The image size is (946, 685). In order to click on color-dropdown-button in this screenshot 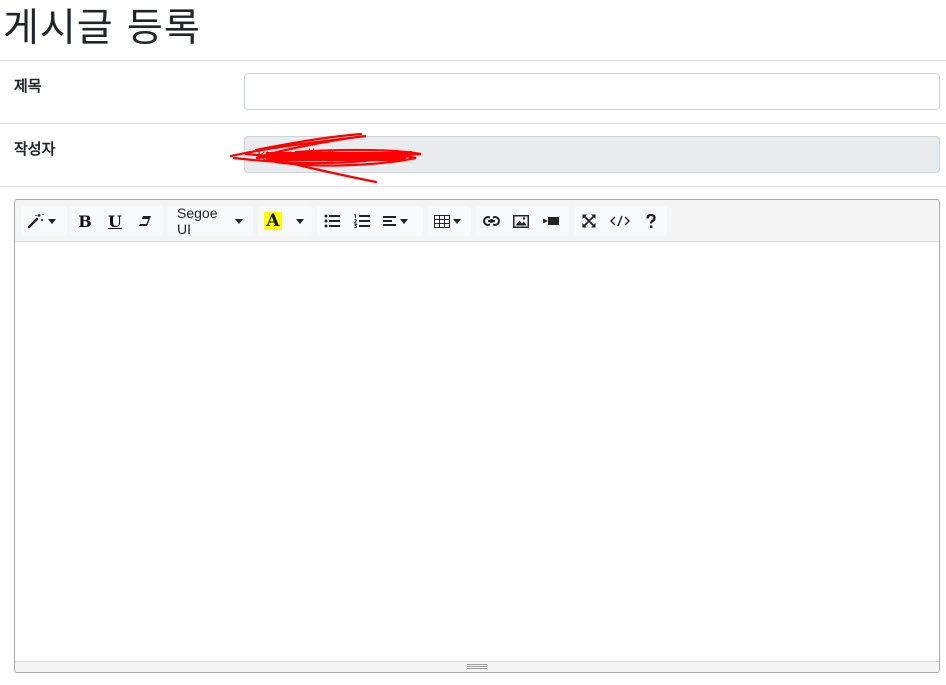, I will do `click(298, 221)`.